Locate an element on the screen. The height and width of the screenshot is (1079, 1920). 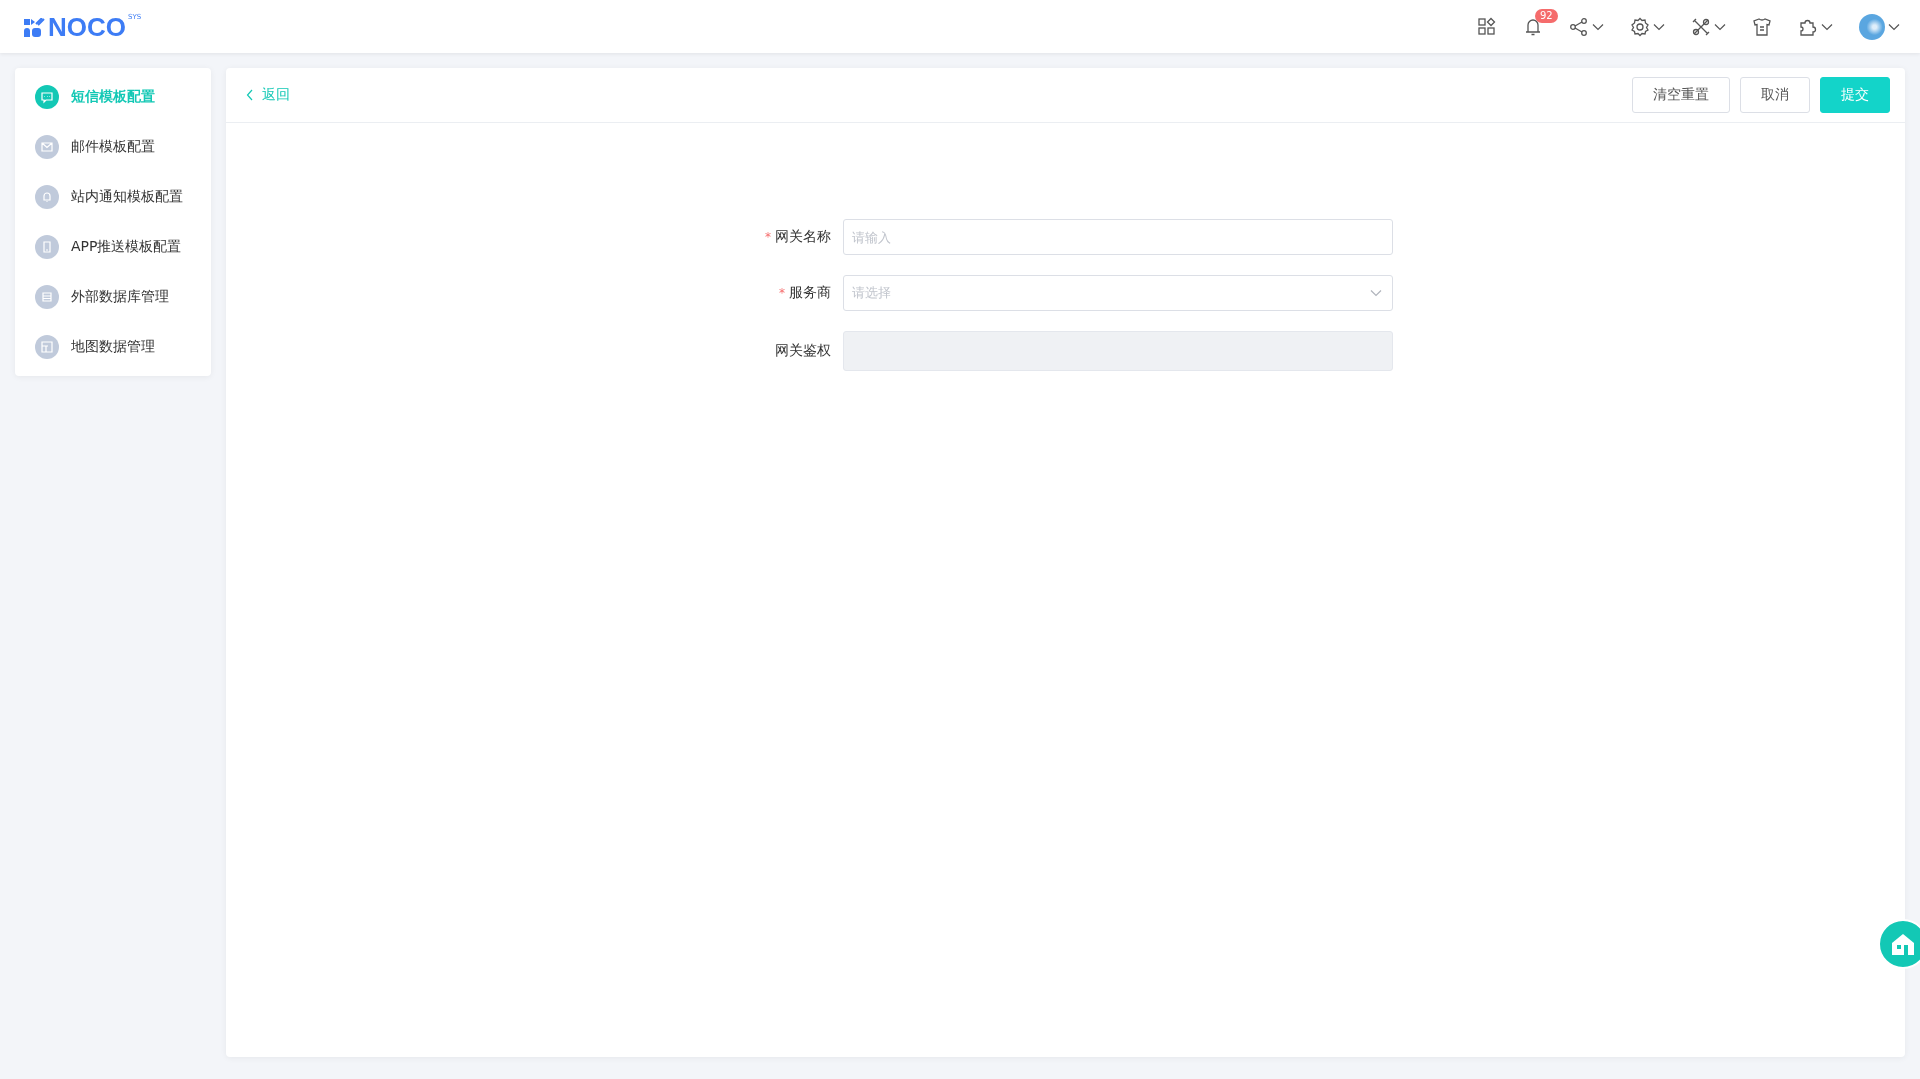
bell-icon is located at coordinates (47, 197).